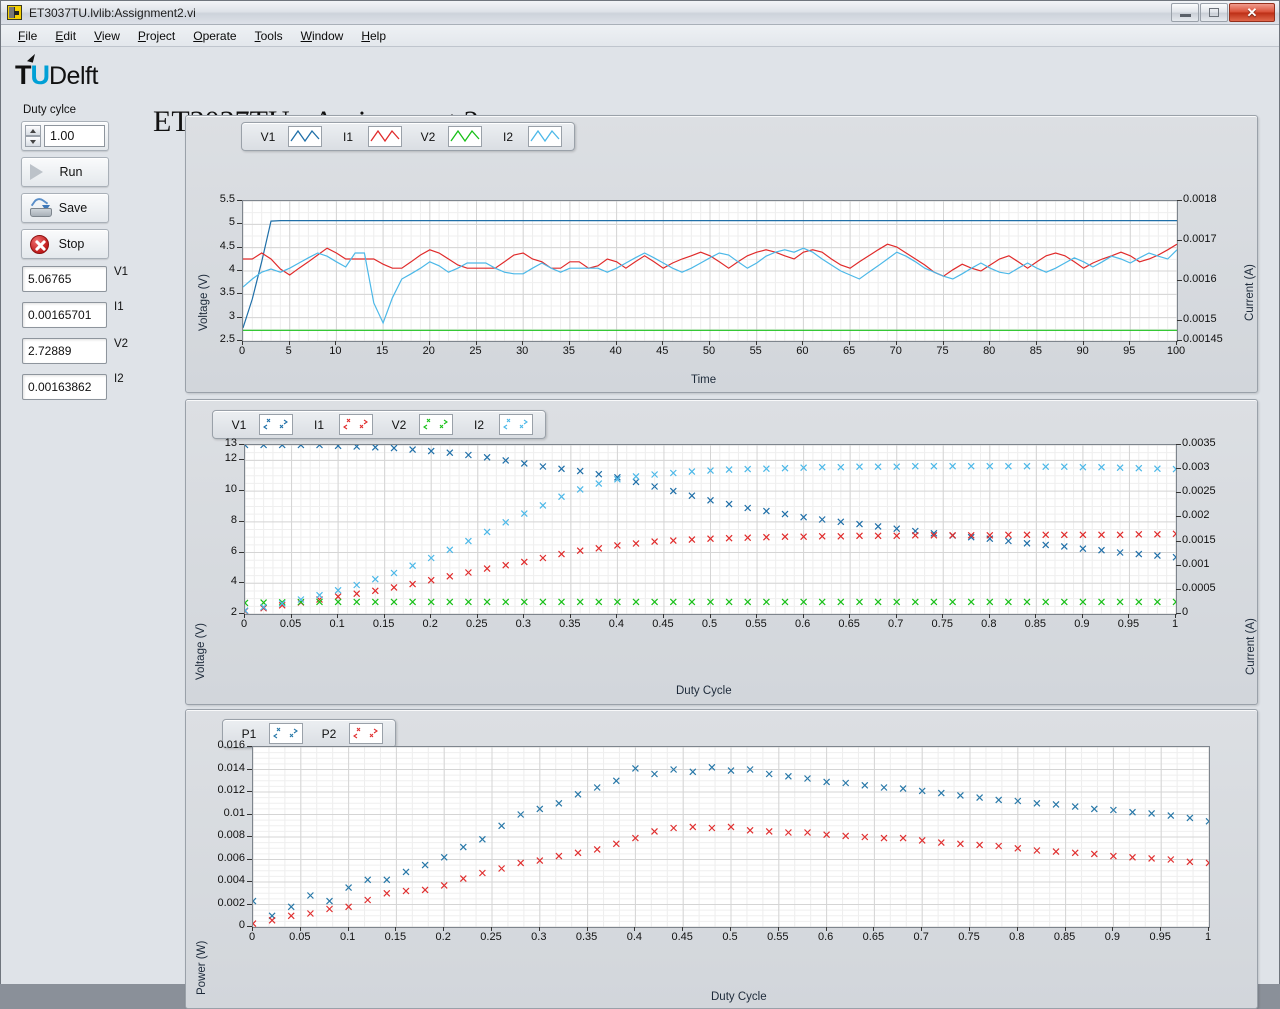 Image resolution: width=1280 pixels, height=1009 pixels. I want to click on duty-cycle-label: Duty cylce, so click(50, 110).